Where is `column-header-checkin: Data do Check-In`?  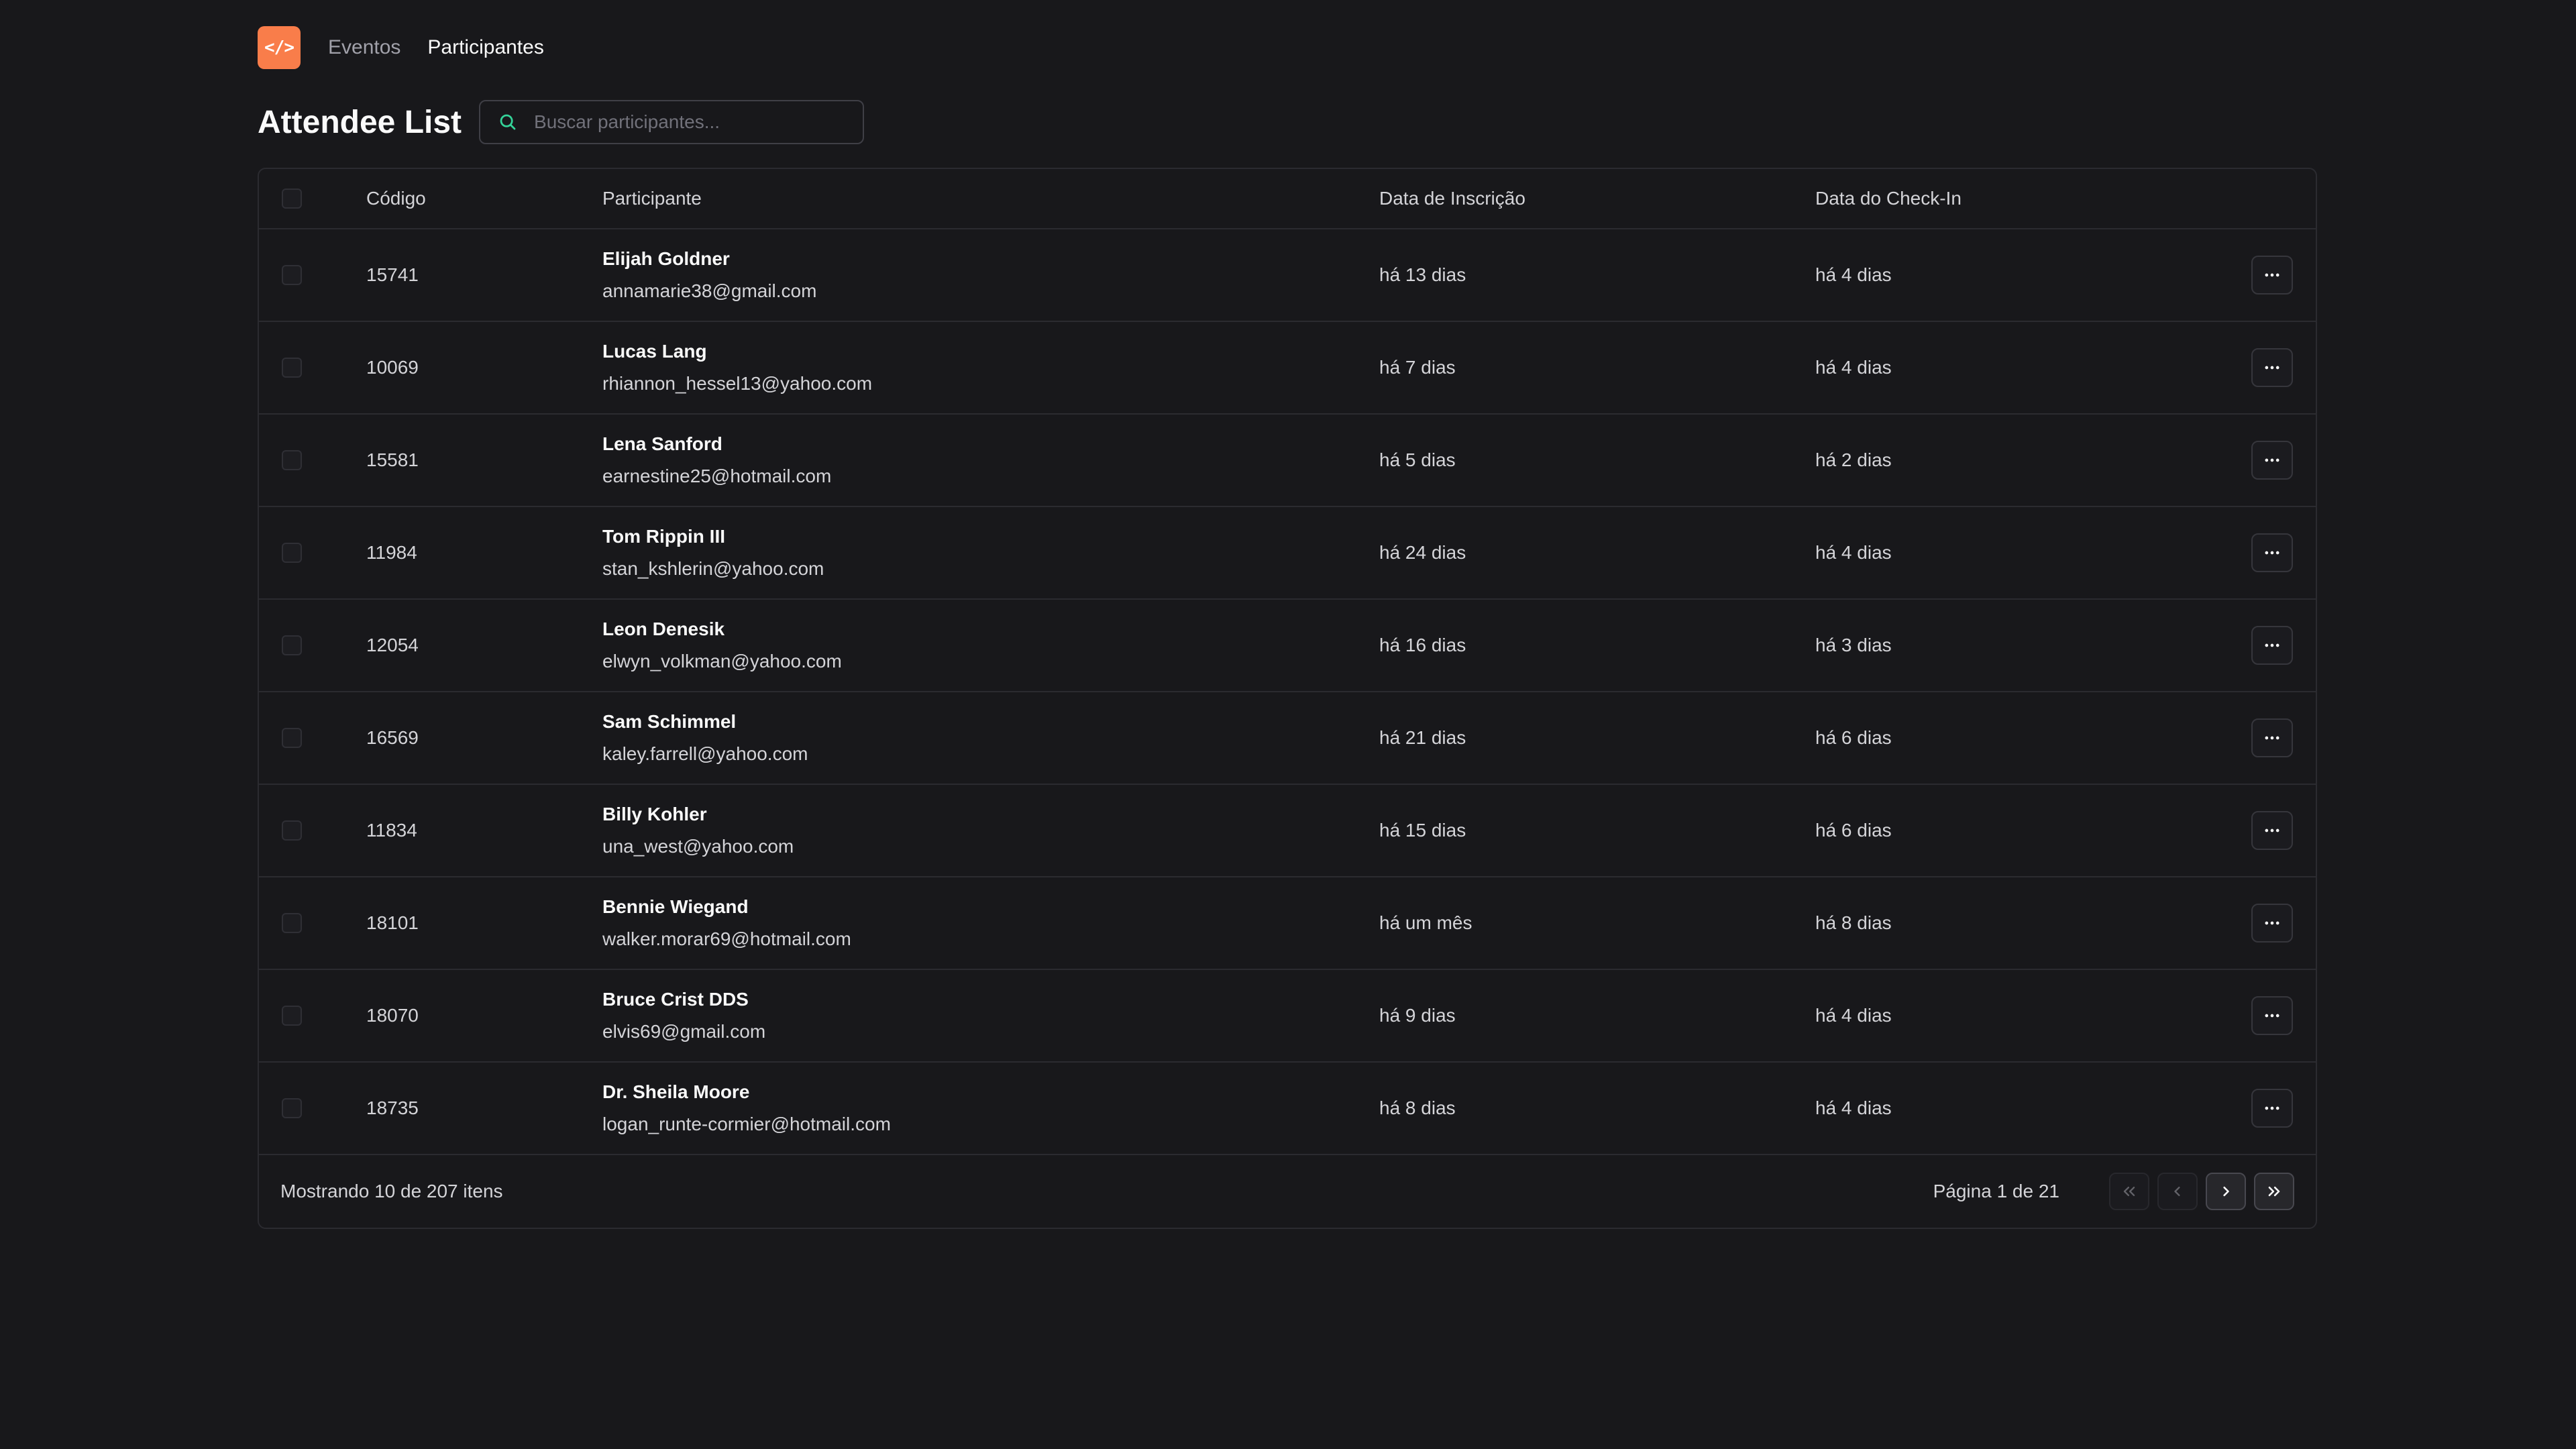
column-header-checkin: Data do Check-In is located at coordinates (1888, 198).